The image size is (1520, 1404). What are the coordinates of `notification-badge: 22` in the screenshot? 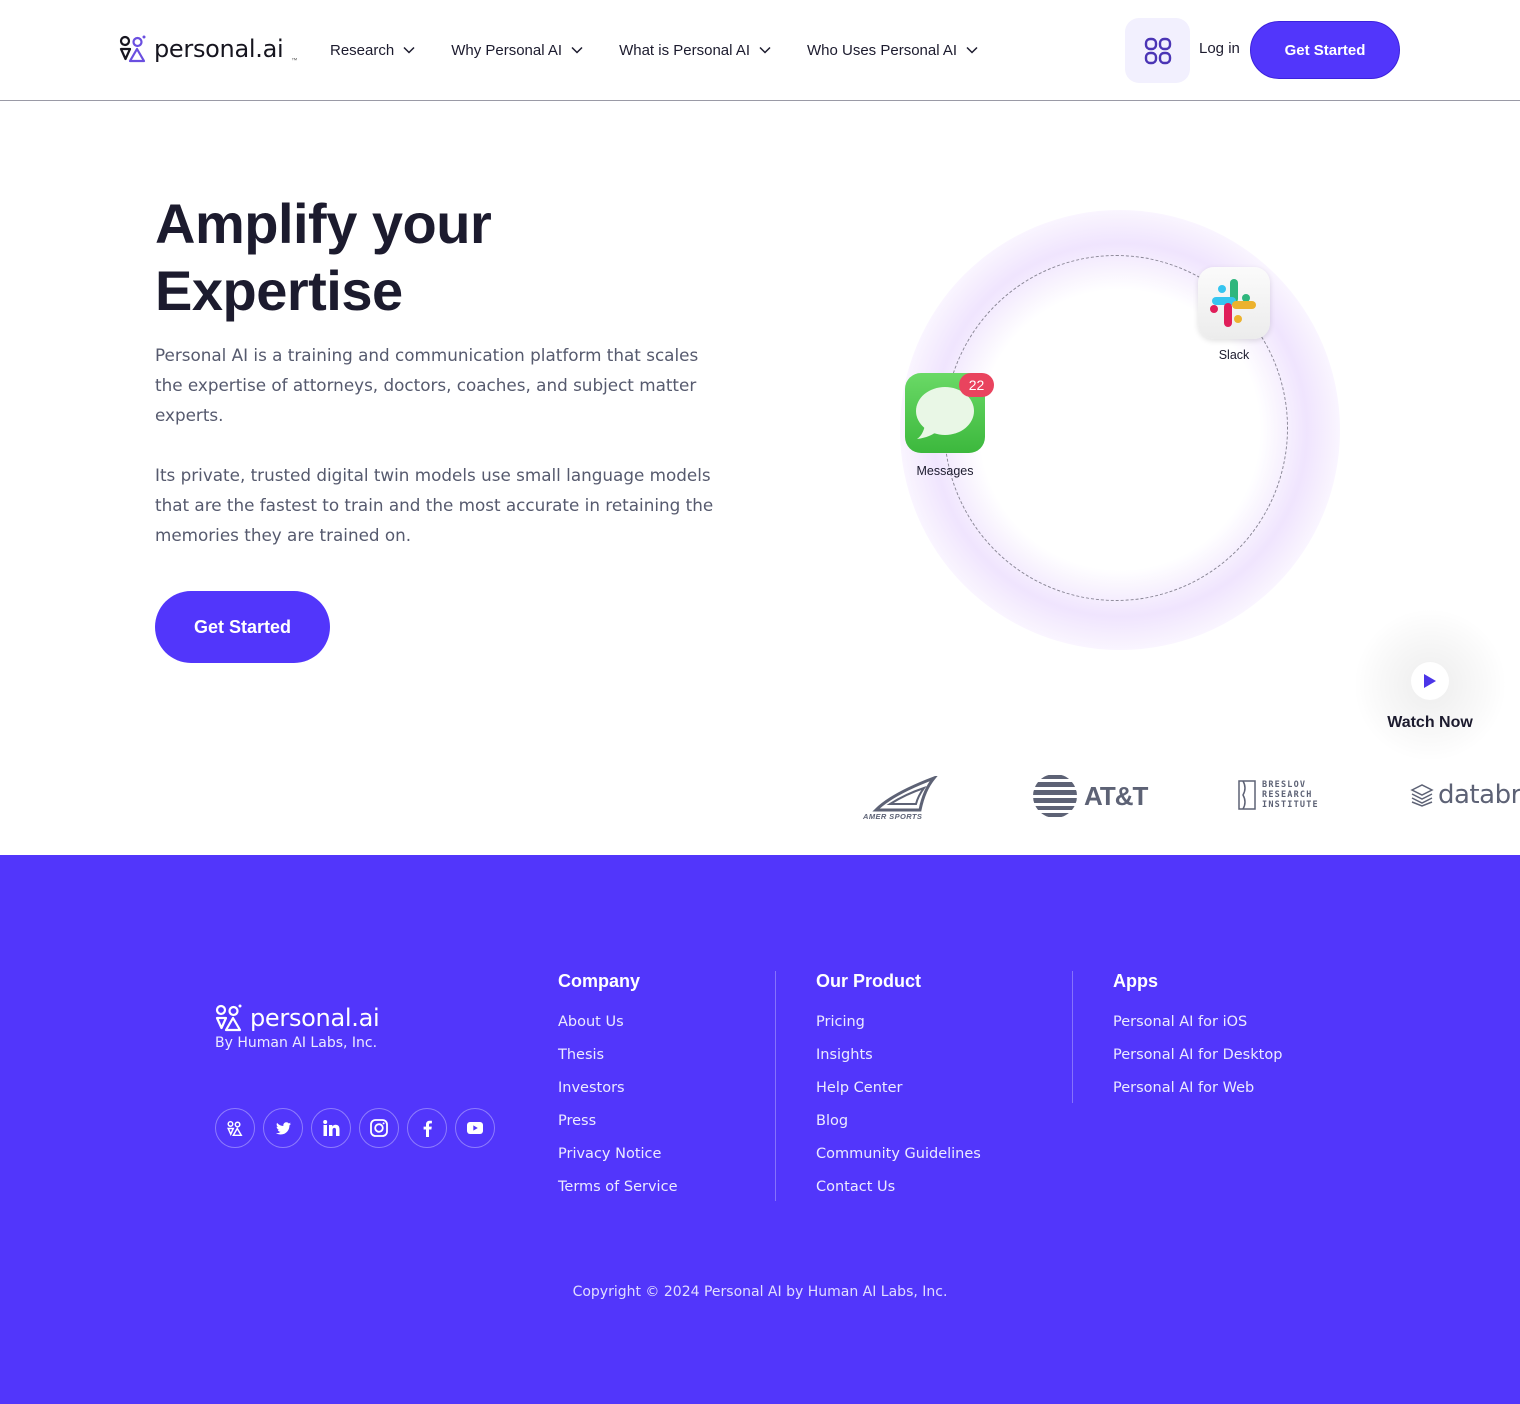 It's located at (976, 385).